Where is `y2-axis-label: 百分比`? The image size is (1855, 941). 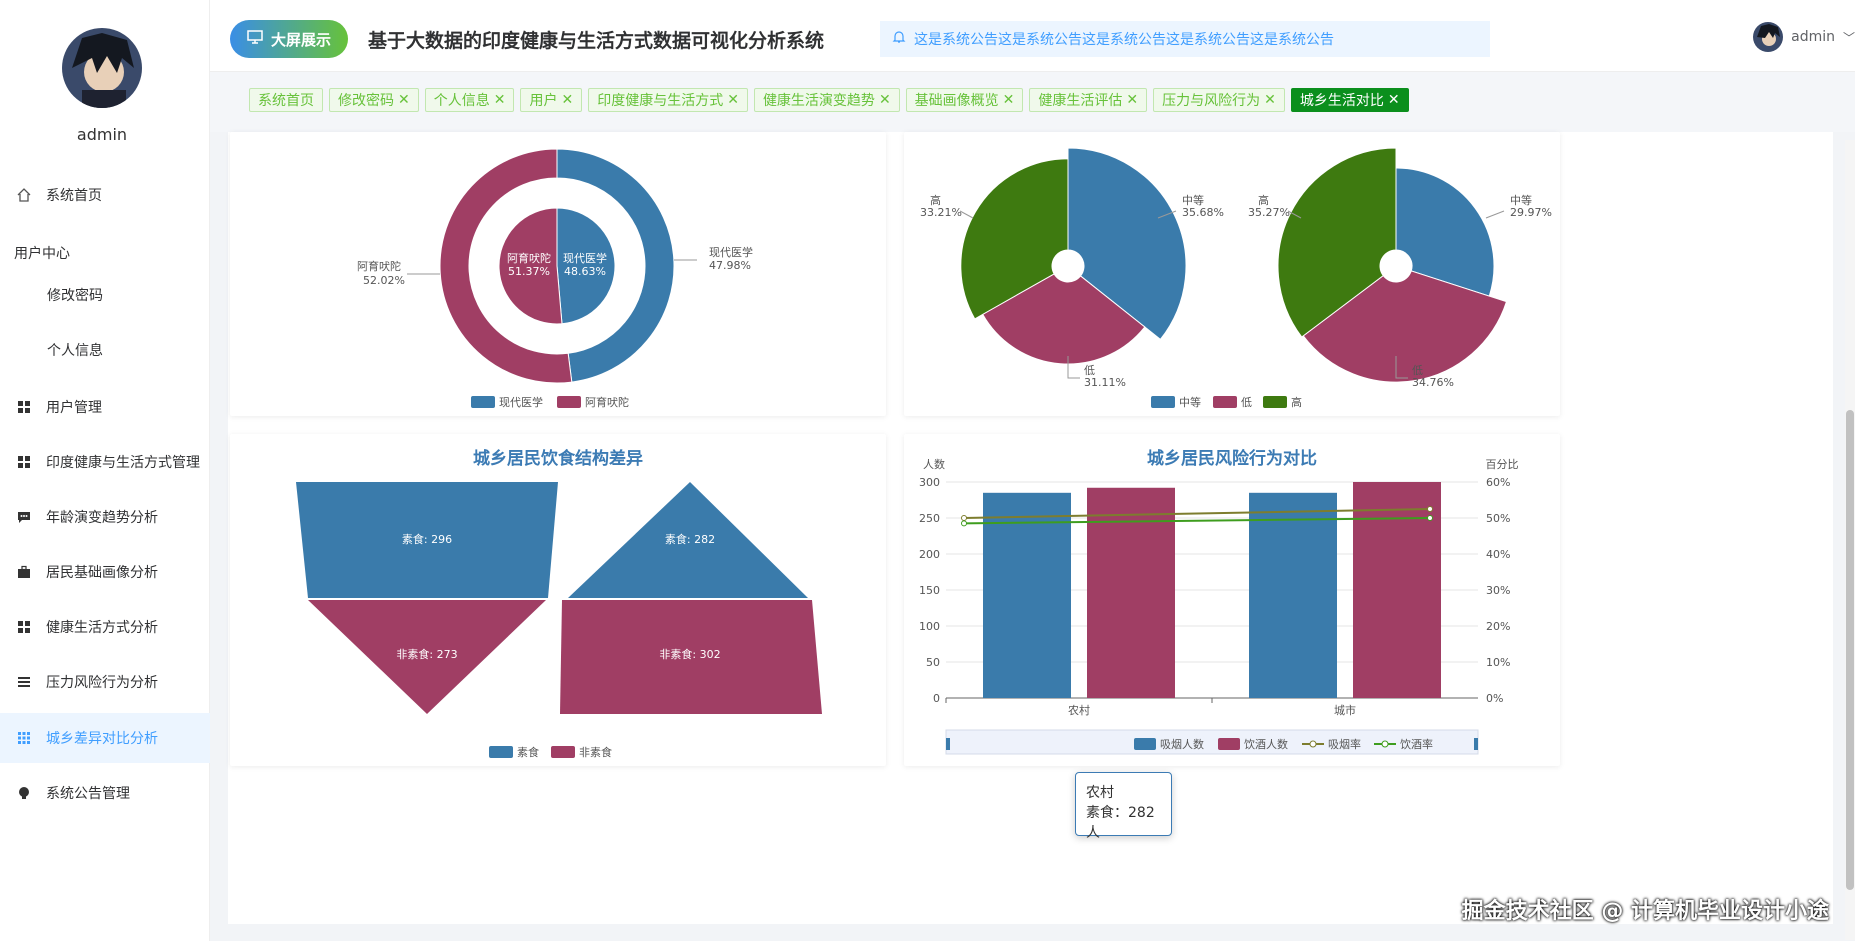
y2-axis-label: 百分比 is located at coordinates (1502, 464).